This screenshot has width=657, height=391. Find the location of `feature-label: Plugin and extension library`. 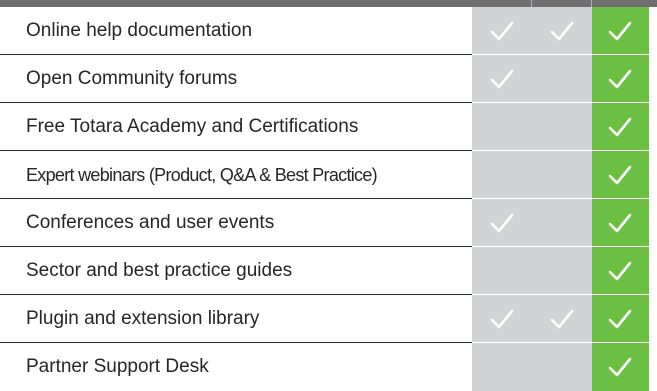

feature-label: Plugin and extension library is located at coordinates (143, 318).